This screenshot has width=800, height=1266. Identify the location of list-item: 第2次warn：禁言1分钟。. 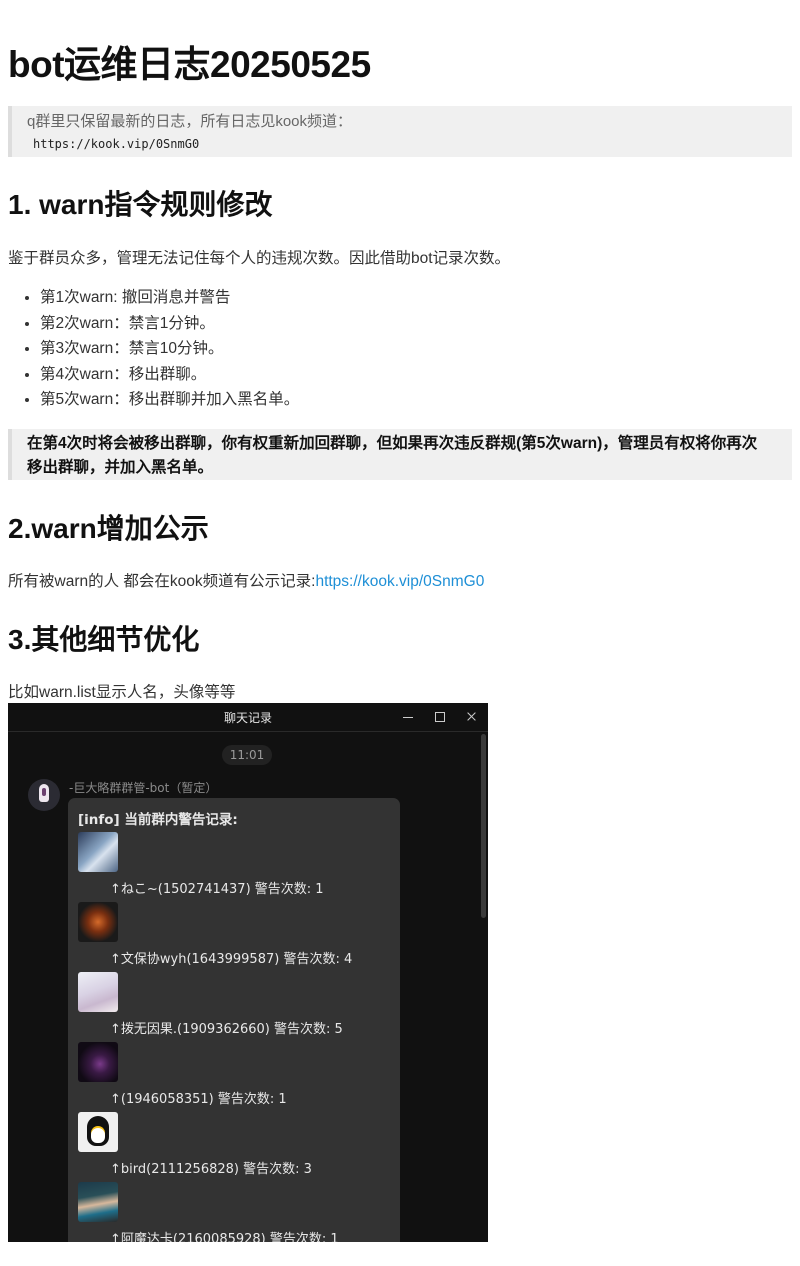
(169, 325).